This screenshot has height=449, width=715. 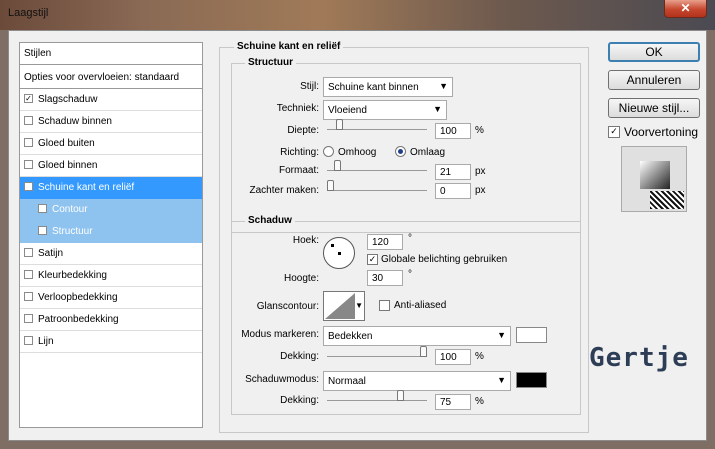 I want to click on highlight-opacity-slider, so click(x=377, y=351).